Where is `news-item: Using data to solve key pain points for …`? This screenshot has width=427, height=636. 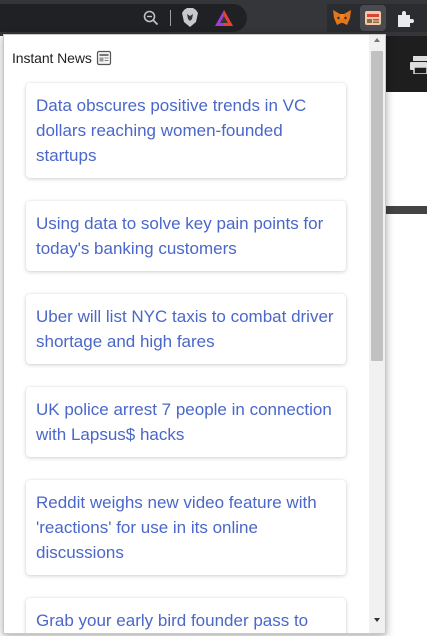 news-item: Using data to solve key pain points for … is located at coordinates (186, 236).